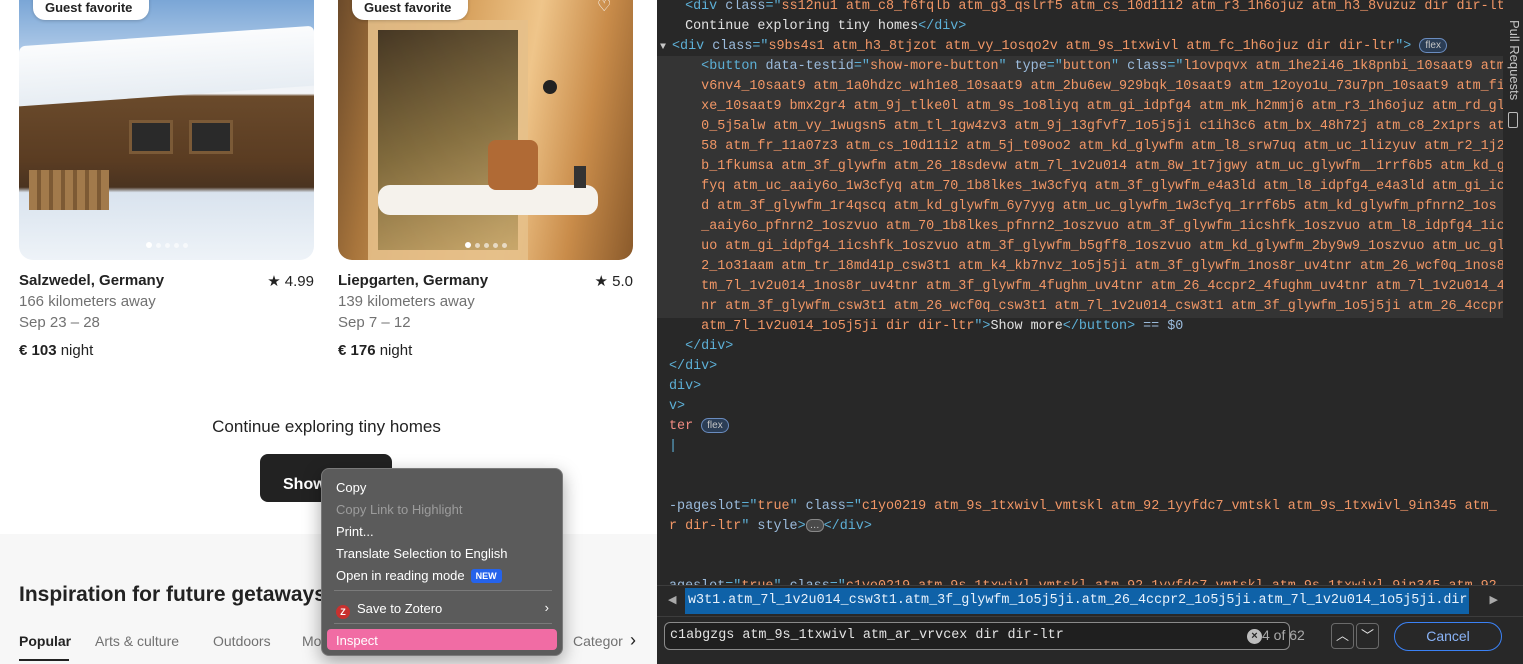 The height and width of the screenshot is (664, 1523). What do you see at coordinates (677, 407) in the screenshot?
I see `dom-node-line: v>` at bounding box center [677, 407].